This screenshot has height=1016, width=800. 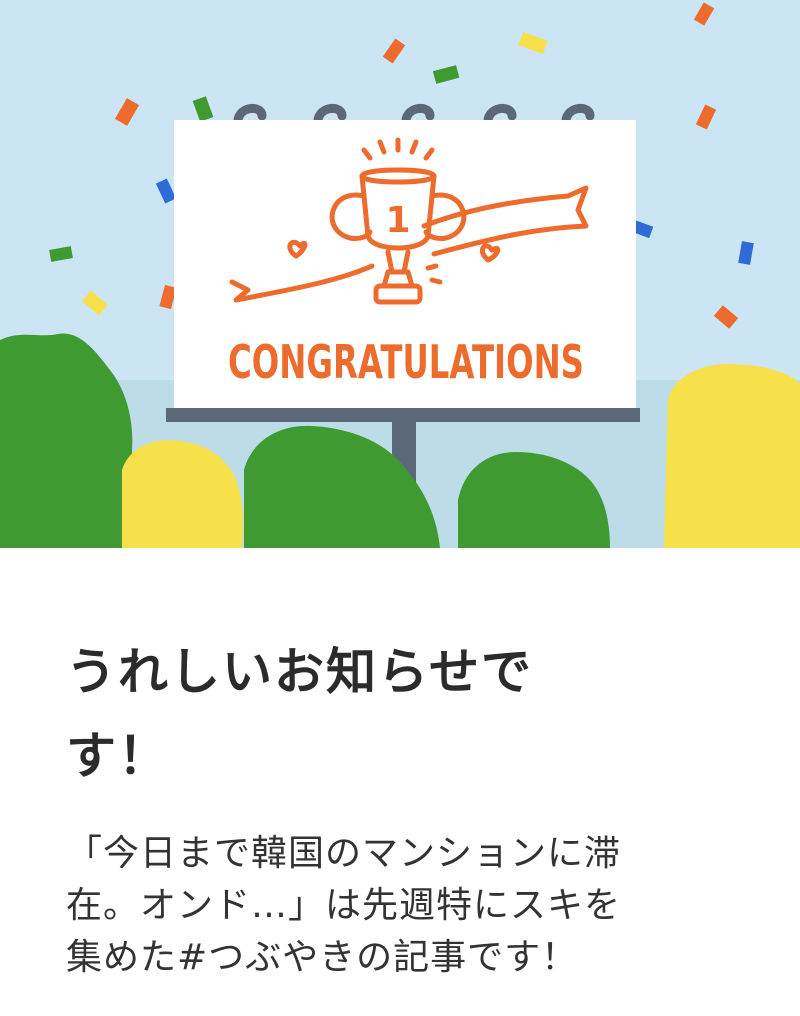 What do you see at coordinates (299, 672) in the screenshot?
I see `notice-title-line: うれしいお知らせで` at bounding box center [299, 672].